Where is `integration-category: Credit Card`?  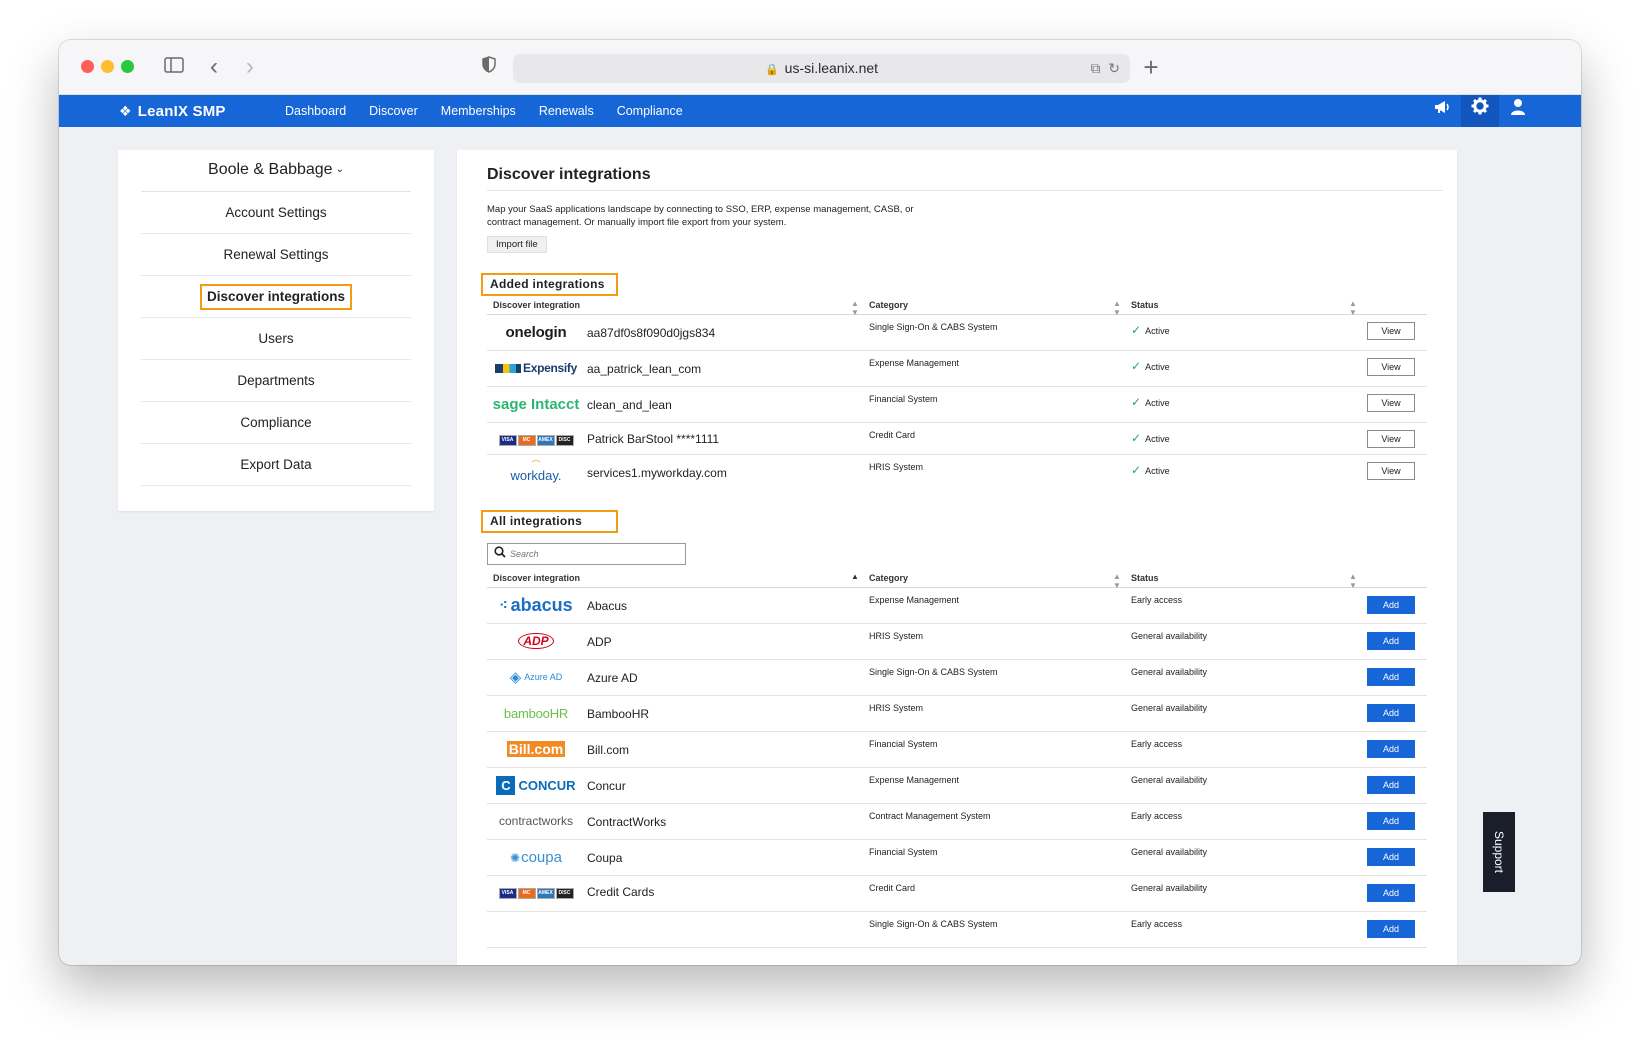
integration-category: Credit Card is located at coordinates (892, 435).